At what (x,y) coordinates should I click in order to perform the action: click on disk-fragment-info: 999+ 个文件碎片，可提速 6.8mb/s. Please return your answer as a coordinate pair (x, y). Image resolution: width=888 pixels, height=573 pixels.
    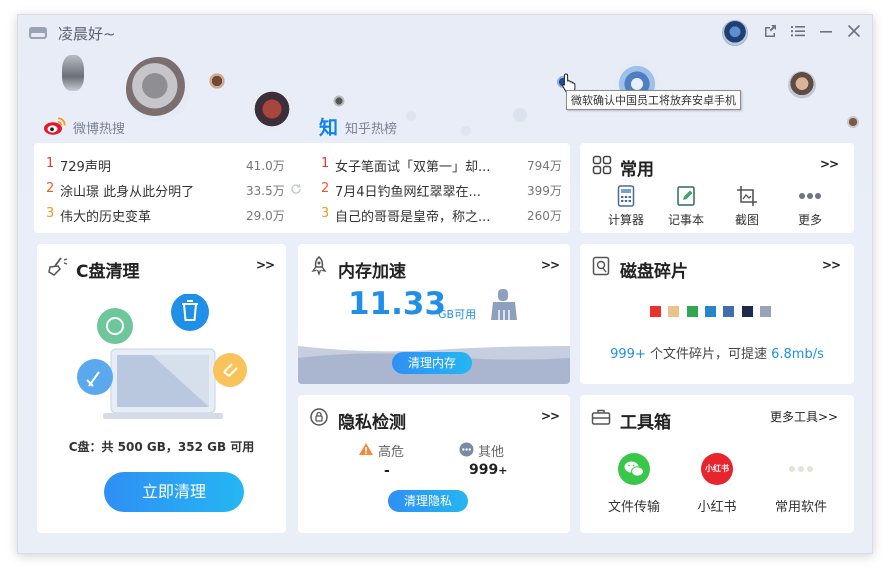
    Looking at the image, I should click on (717, 352).